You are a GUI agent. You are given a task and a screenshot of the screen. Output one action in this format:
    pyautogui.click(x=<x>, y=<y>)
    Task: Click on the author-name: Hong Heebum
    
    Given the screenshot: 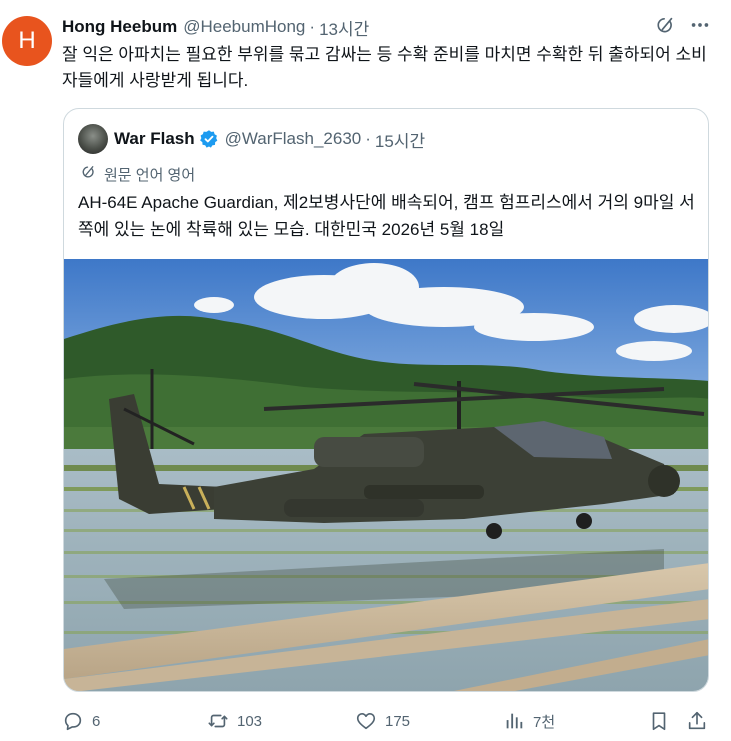 What is the action you would take?
    pyautogui.click(x=119, y=27)
    